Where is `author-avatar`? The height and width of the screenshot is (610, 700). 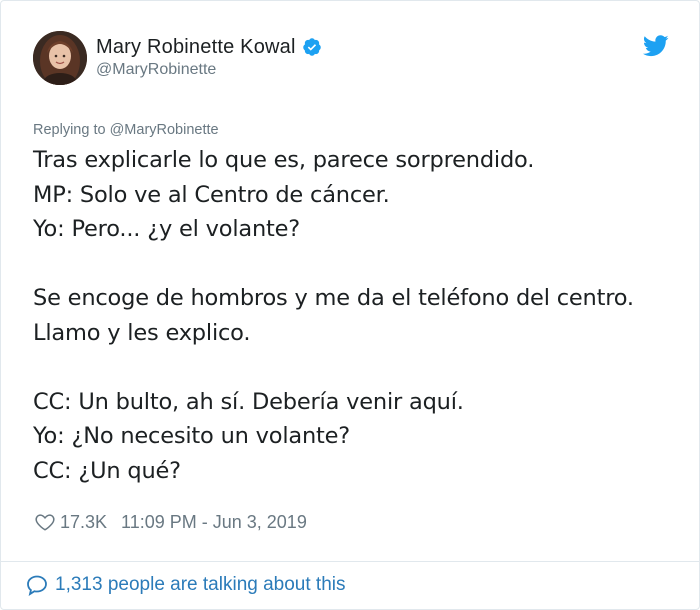 author-avatar is located at coordinates (60, 58).